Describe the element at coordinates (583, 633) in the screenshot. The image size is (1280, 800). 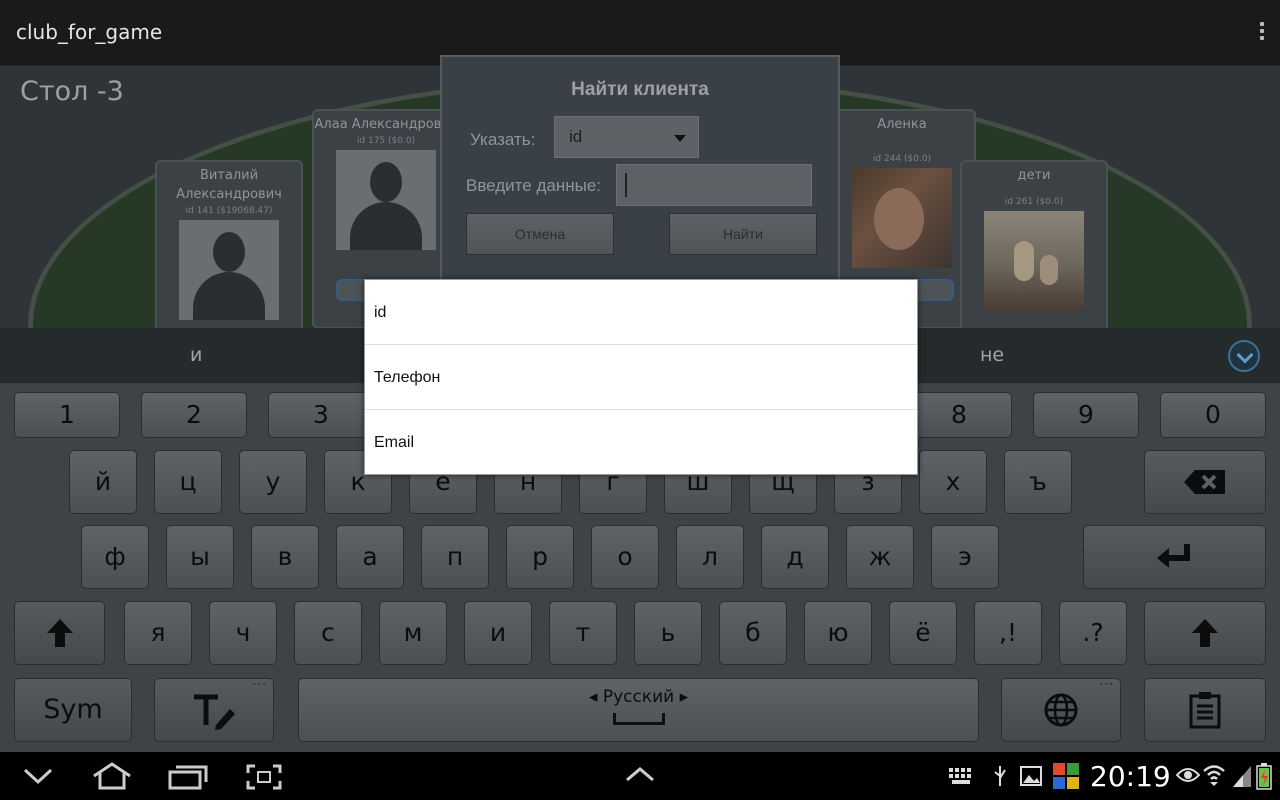
I see `key-letter: т` at that location.